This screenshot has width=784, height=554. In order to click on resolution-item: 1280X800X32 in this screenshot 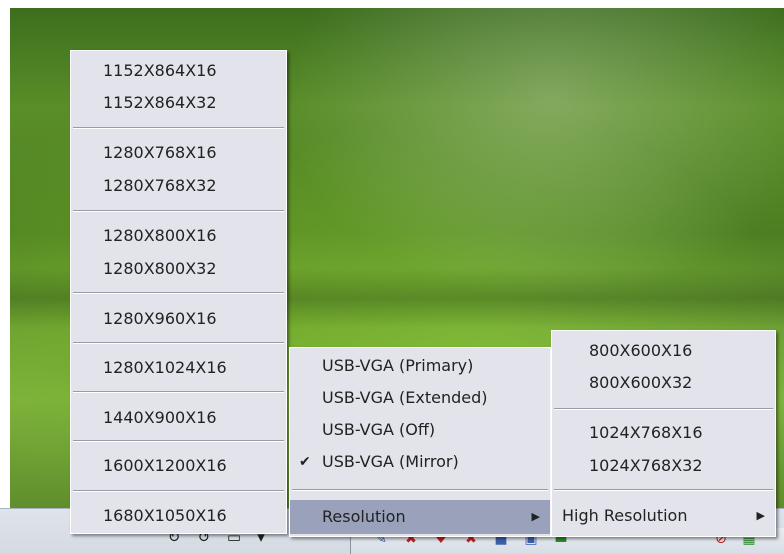, I will do `click(178, 269)`.